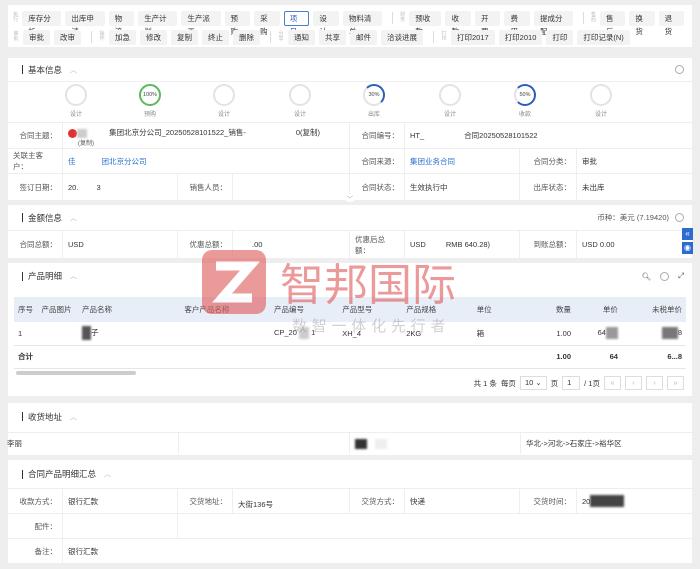  I want to click on column-header: 单价, so click(598, 309).